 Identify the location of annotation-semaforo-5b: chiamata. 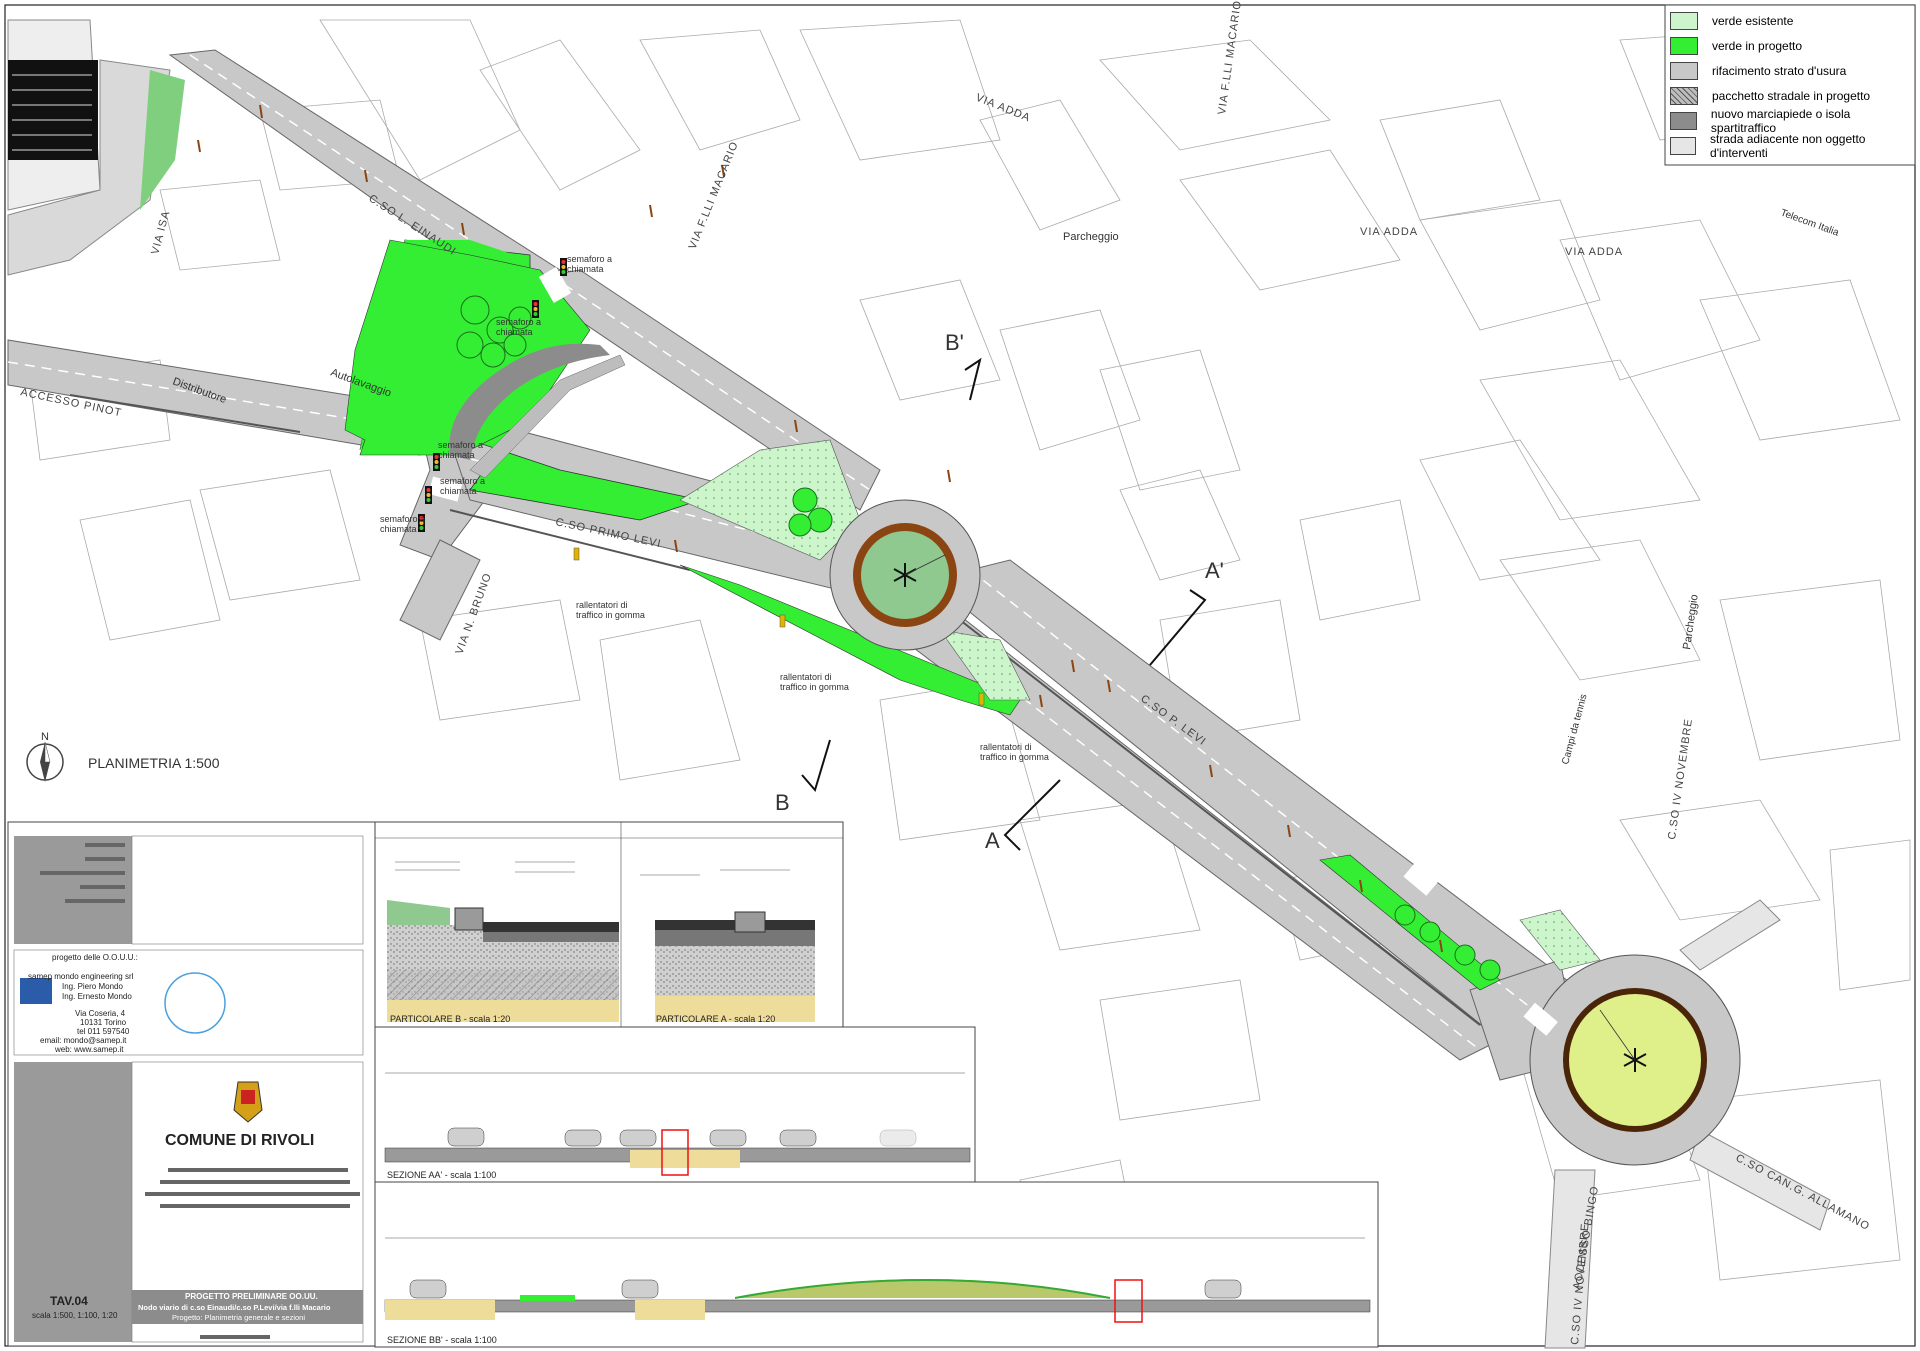
(398, 529).